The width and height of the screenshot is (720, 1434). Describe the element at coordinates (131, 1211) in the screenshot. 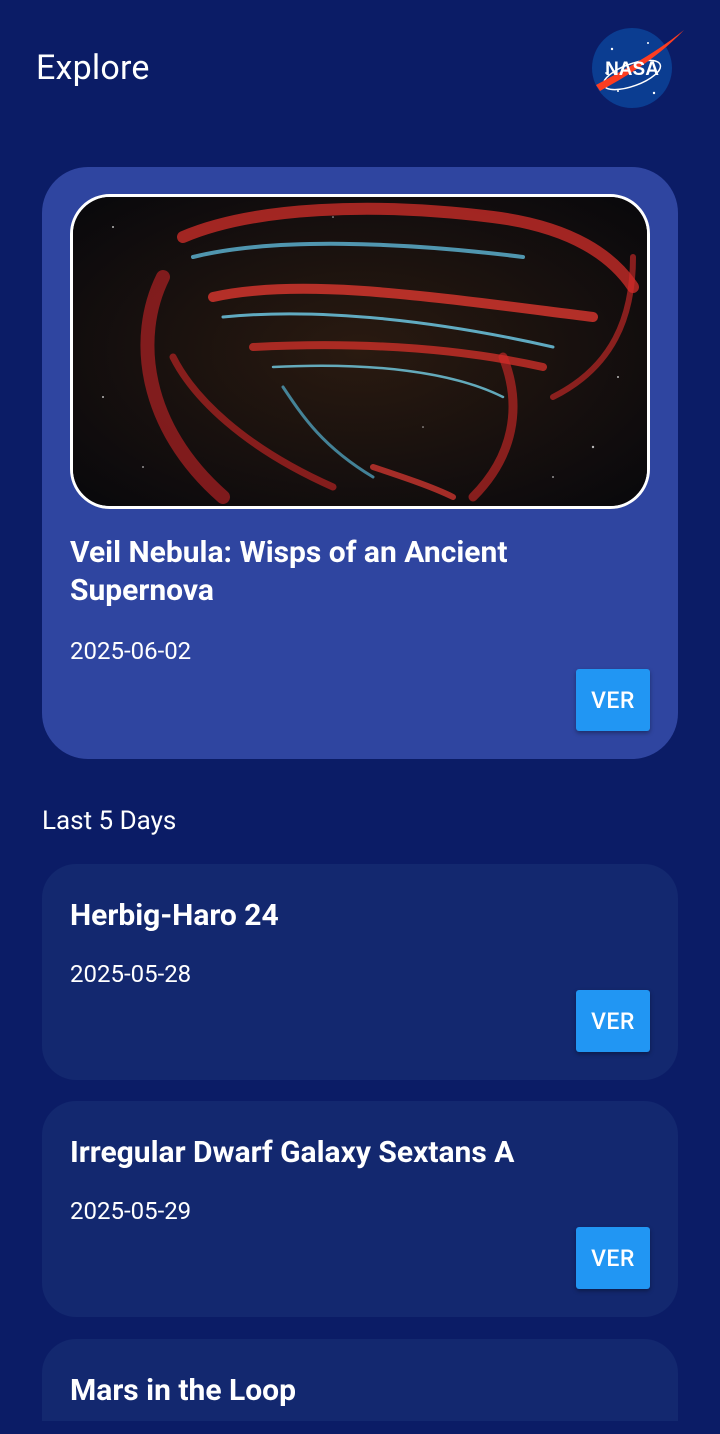

I see `list-item-date: 2025-05-29` at that location.